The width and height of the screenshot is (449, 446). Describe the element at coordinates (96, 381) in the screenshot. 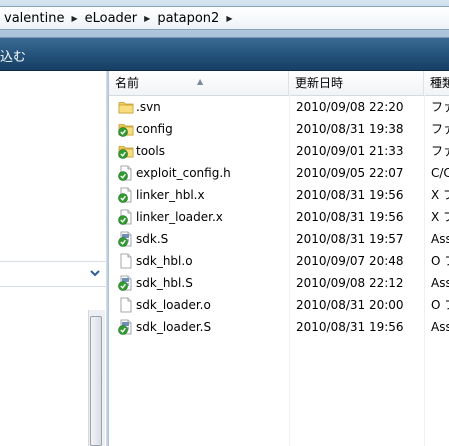

I see `nav-scrollbar-thumb` at that location.